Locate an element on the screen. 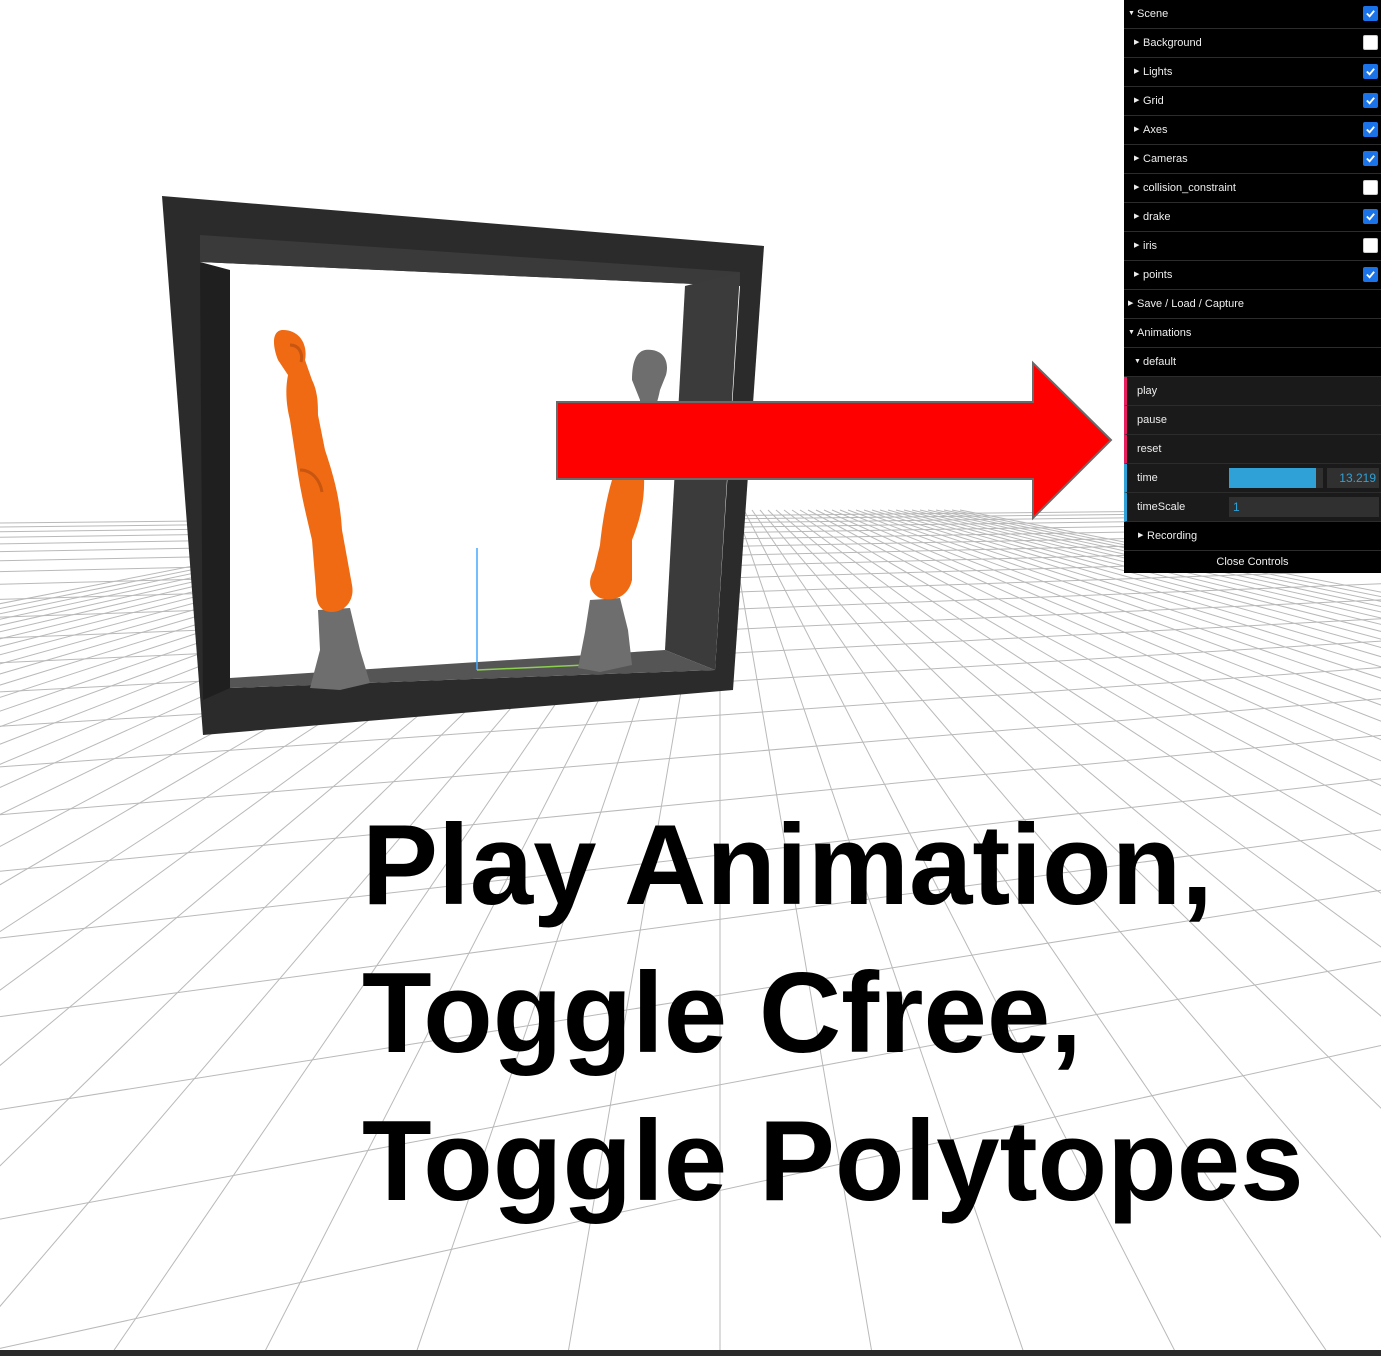  time-slider is located at coordinates (1276, 478).